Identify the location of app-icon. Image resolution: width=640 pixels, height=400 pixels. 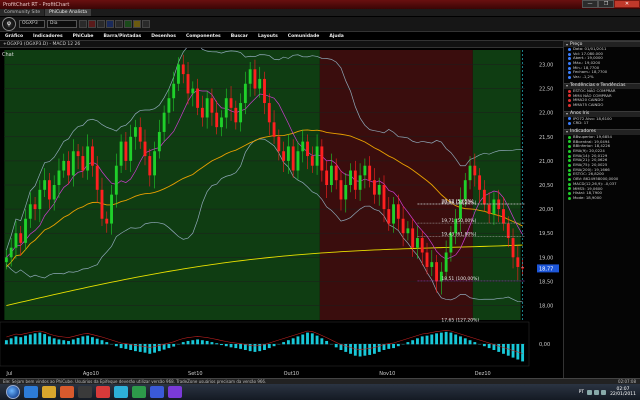
(175, 392).